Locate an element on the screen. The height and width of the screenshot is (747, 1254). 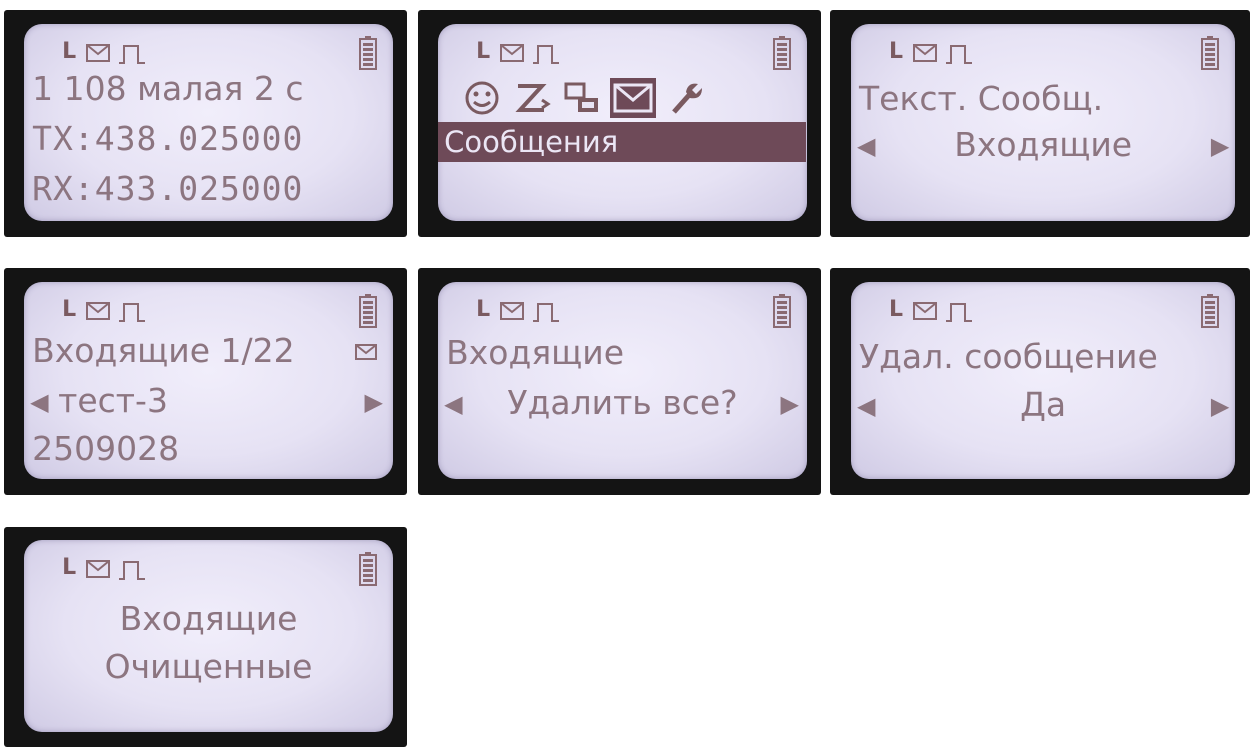
rx-frequency: RX:433.025000 is located at coordinates (168, 188).